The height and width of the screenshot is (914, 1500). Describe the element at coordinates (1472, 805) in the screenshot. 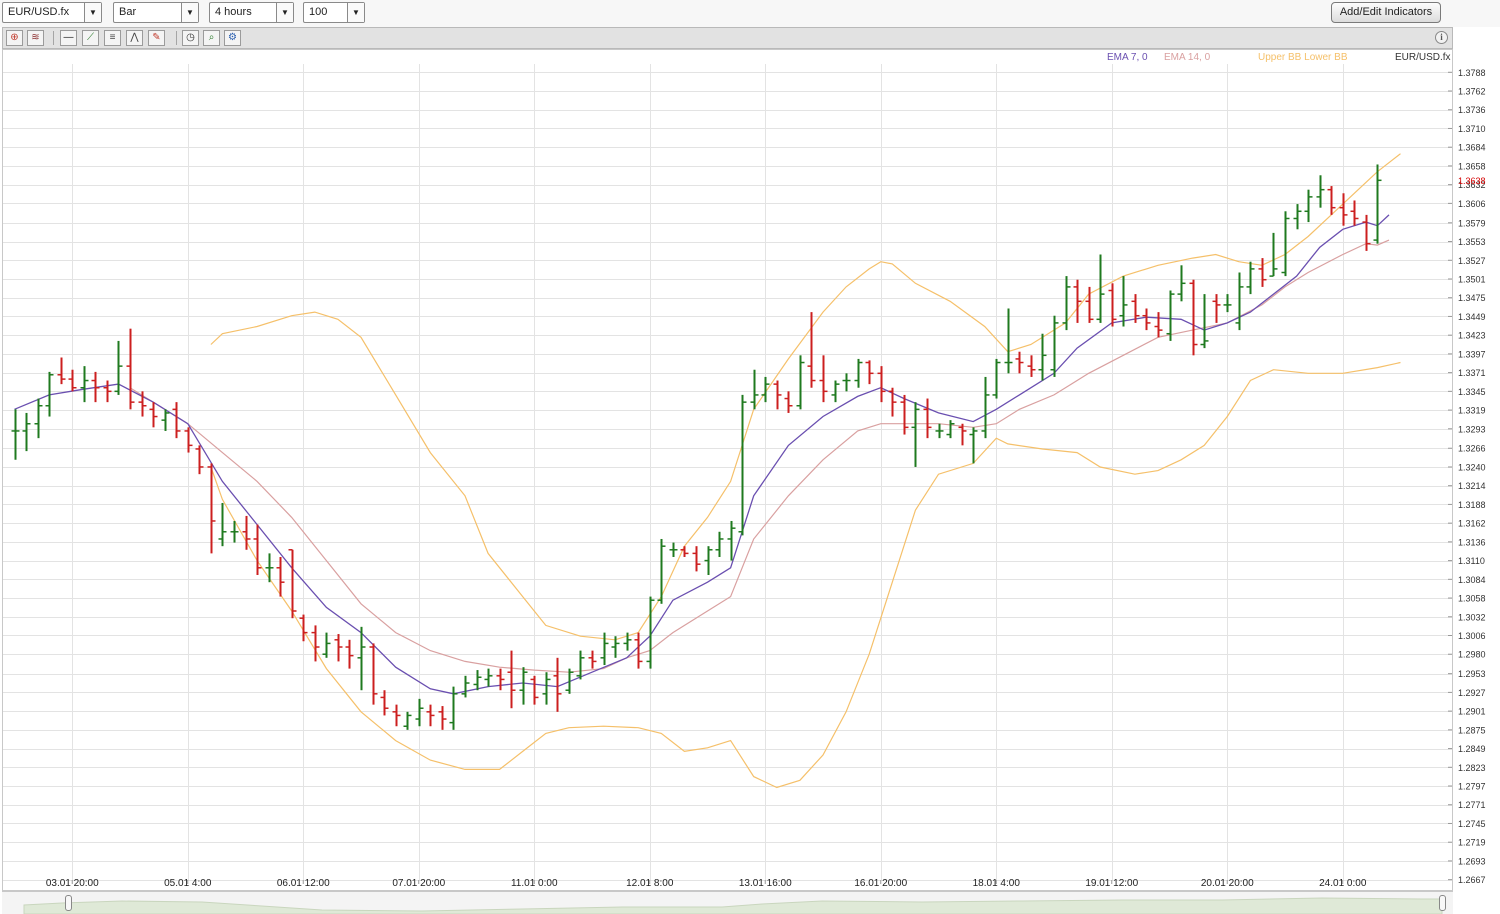

I see `y-axis-tick-label: 1.2771` at that location.